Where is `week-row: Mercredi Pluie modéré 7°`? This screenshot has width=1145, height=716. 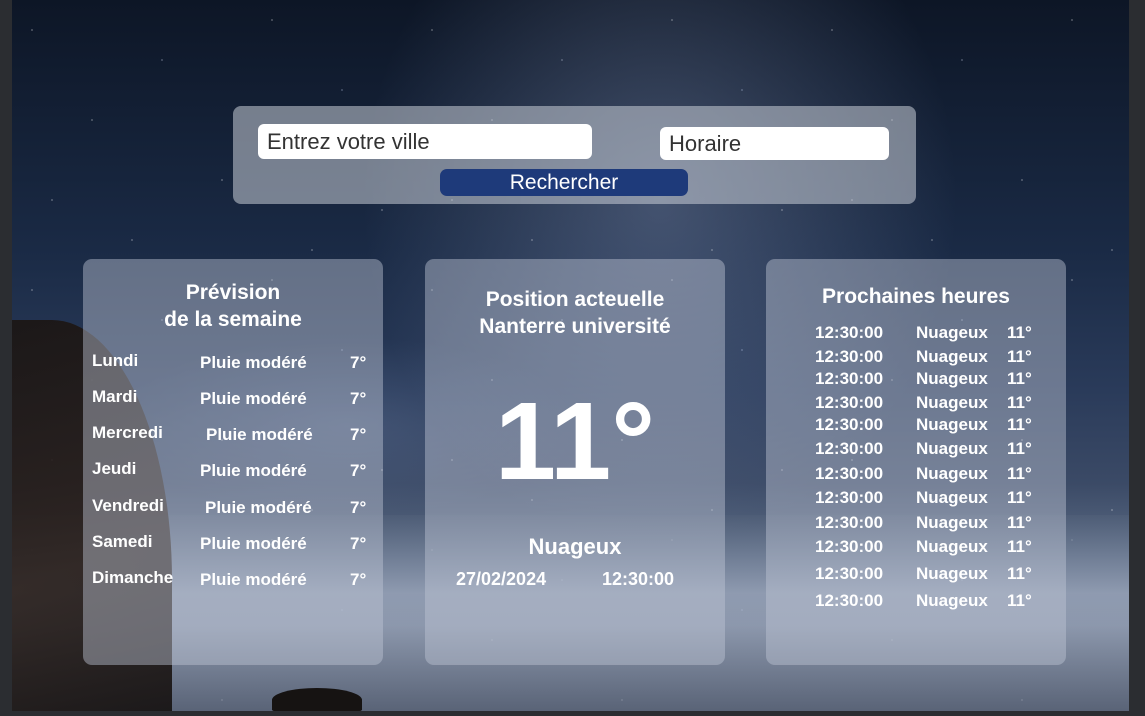
week-row: Mercredi Pluie modéré 7° is located at coordinates (232, 435).